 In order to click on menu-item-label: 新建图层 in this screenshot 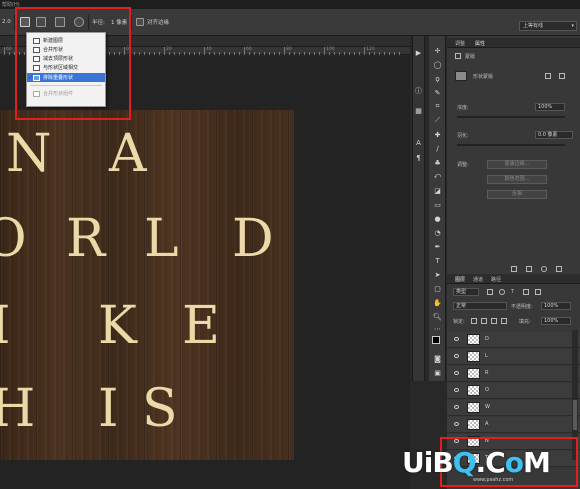, I will do `click(53, 41)`.